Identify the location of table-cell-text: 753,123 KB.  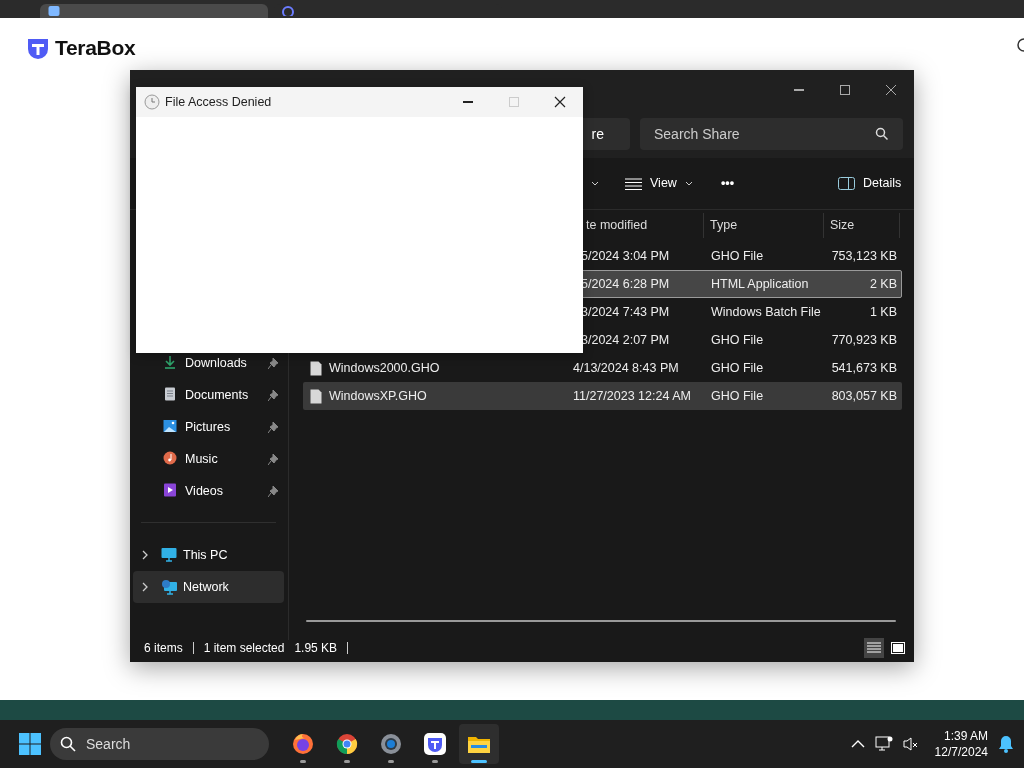
(864, 256).